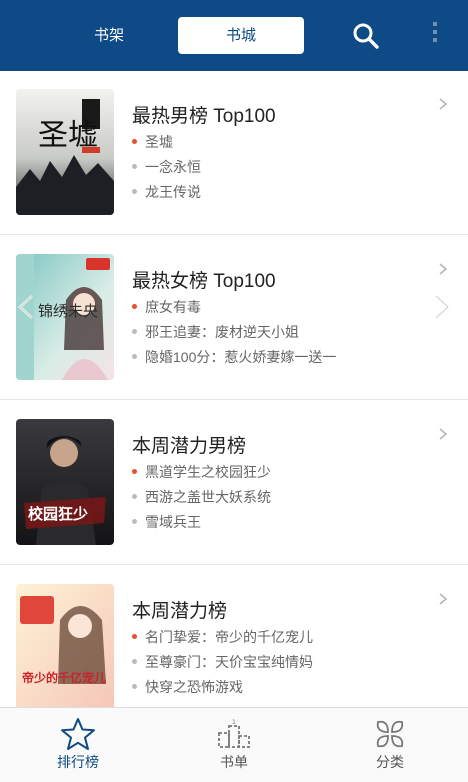  Describe the element at coordinates (187, 687) in the screenshot. I see `ranking-book-3: 快穿之恐怖游戏` at that location.